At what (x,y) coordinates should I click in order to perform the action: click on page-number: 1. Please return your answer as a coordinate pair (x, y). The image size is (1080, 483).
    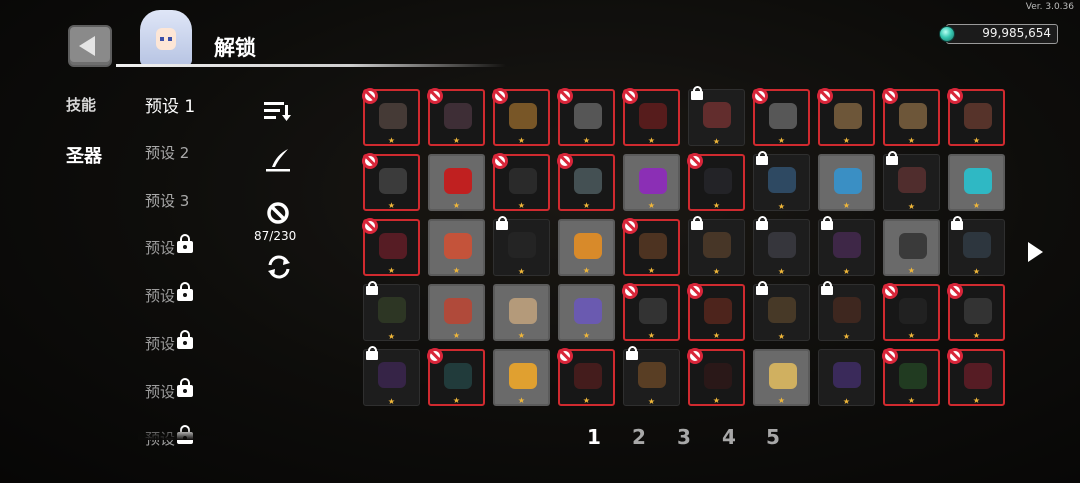
    Looking at the image, I should click on (594, 437).